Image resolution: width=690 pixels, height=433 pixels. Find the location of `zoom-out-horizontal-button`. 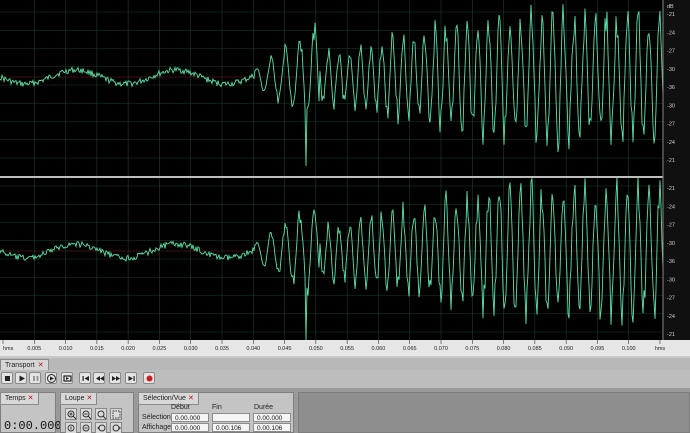

zoom-out-horizontal-button is located at coordinates (86, 414).